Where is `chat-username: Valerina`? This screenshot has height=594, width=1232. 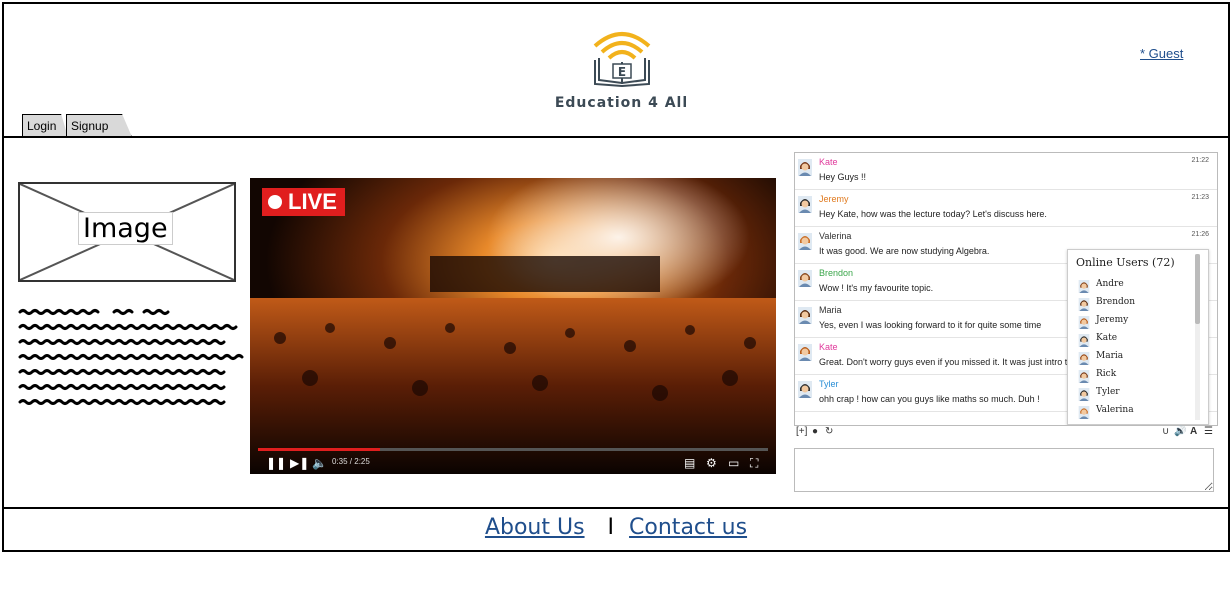
chat-username: Valerina is located at coordinates (835, 236).